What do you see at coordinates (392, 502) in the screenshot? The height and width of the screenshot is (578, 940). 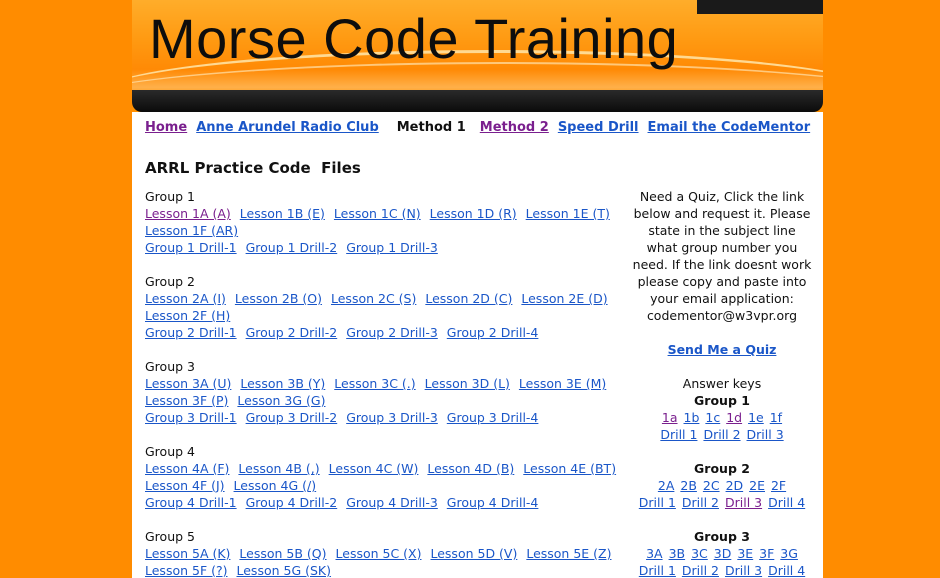 I see `drill-link: Group 4 Drill-3` at bounding box center [392, 502].